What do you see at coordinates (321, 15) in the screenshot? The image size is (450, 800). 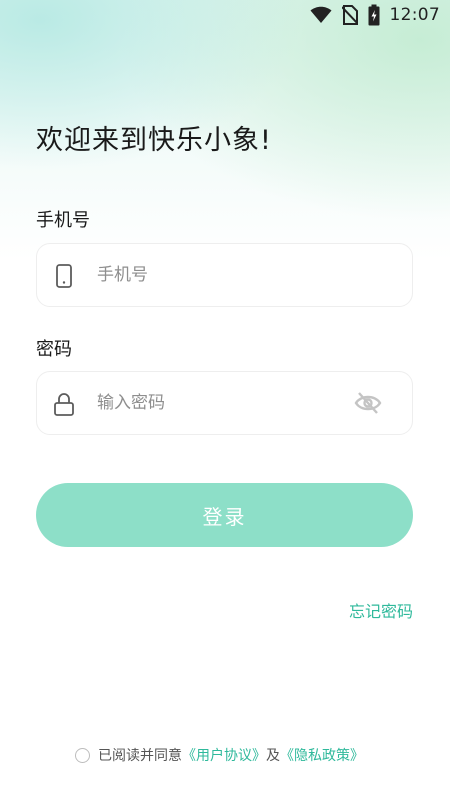 I see `wifi-icon` at bounding box center [321, 15].